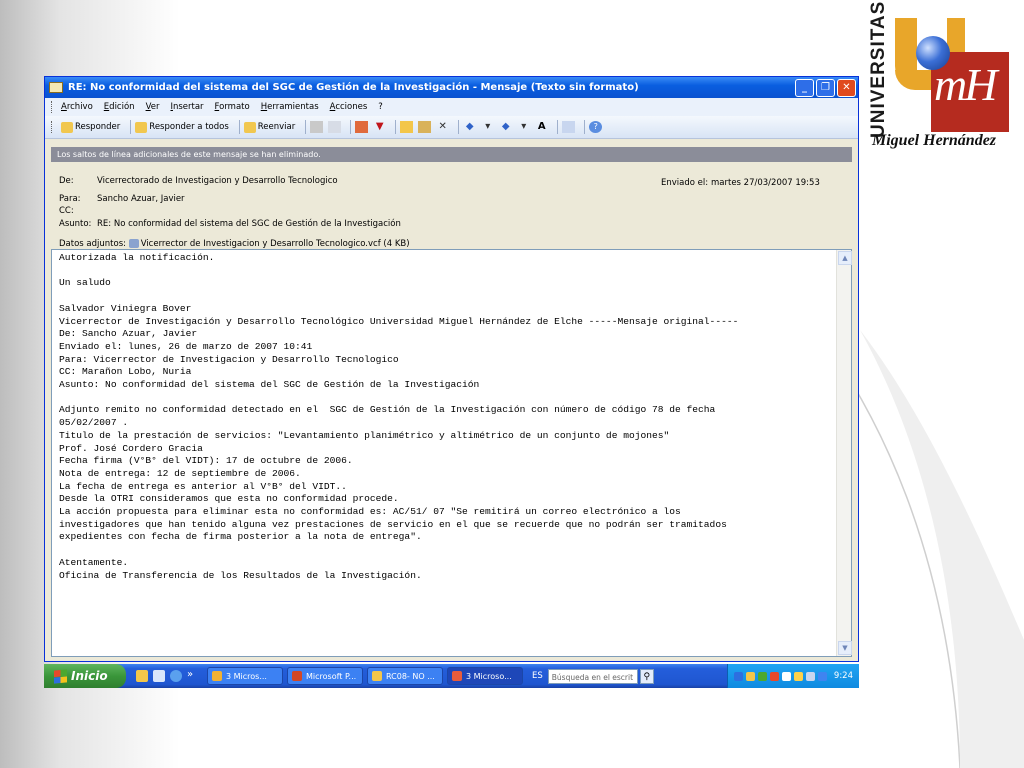 The width and height of the screenshot is (1024, 768). Describe the element at coordinates (442, 127) in the screenshot. I see `delete-icon: ✕` at that location.